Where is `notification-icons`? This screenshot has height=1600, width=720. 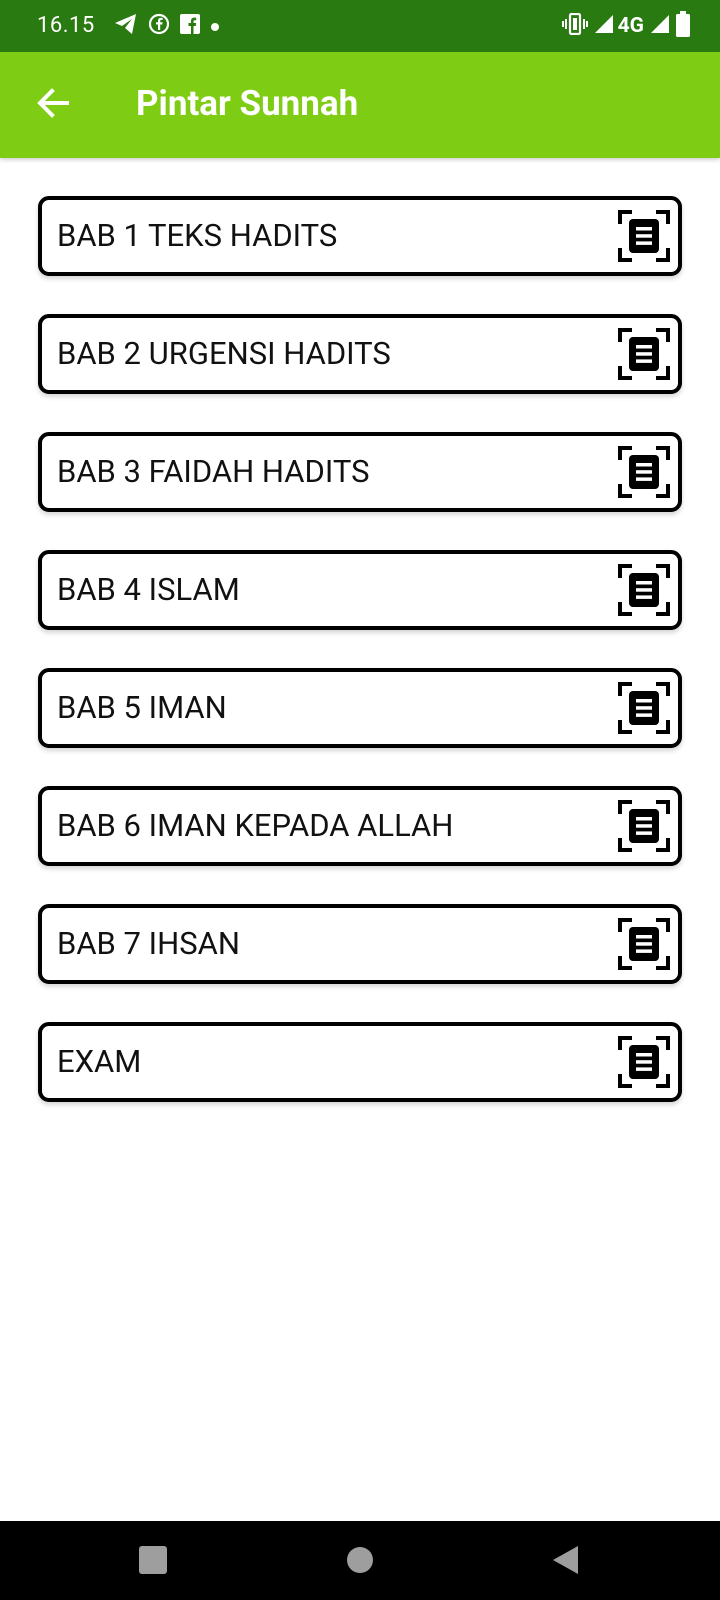
notification-icons is located at coordinates (167, 26).